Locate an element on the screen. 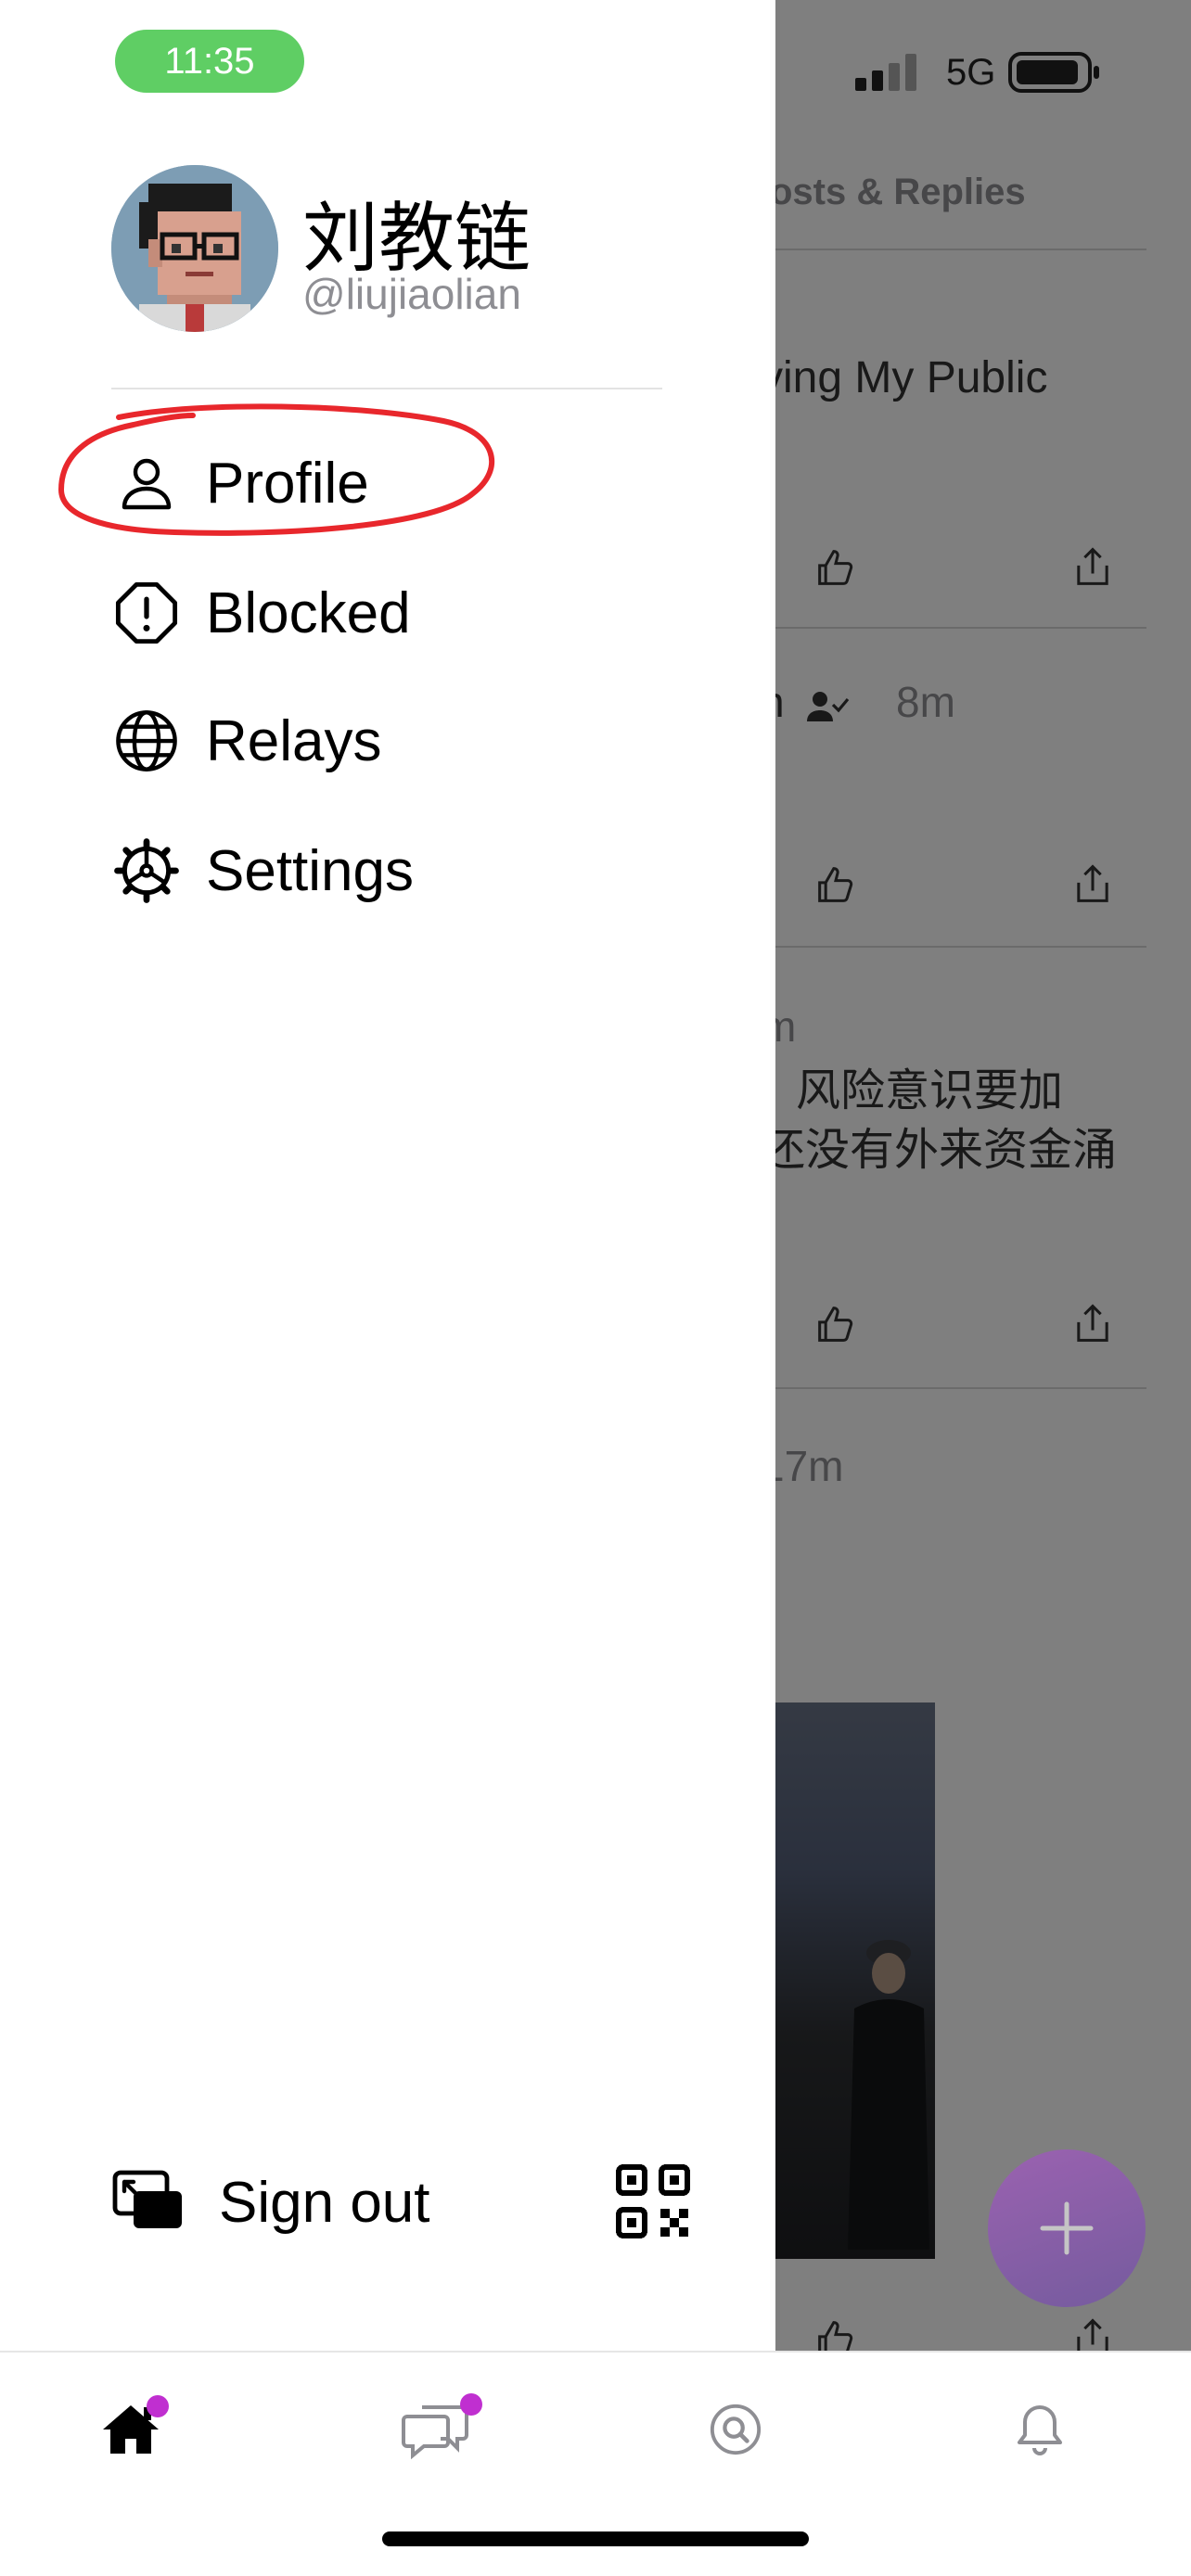 The image size is (1191, 2576). menu-item-label: Settings is located at coordinates (310, 870).